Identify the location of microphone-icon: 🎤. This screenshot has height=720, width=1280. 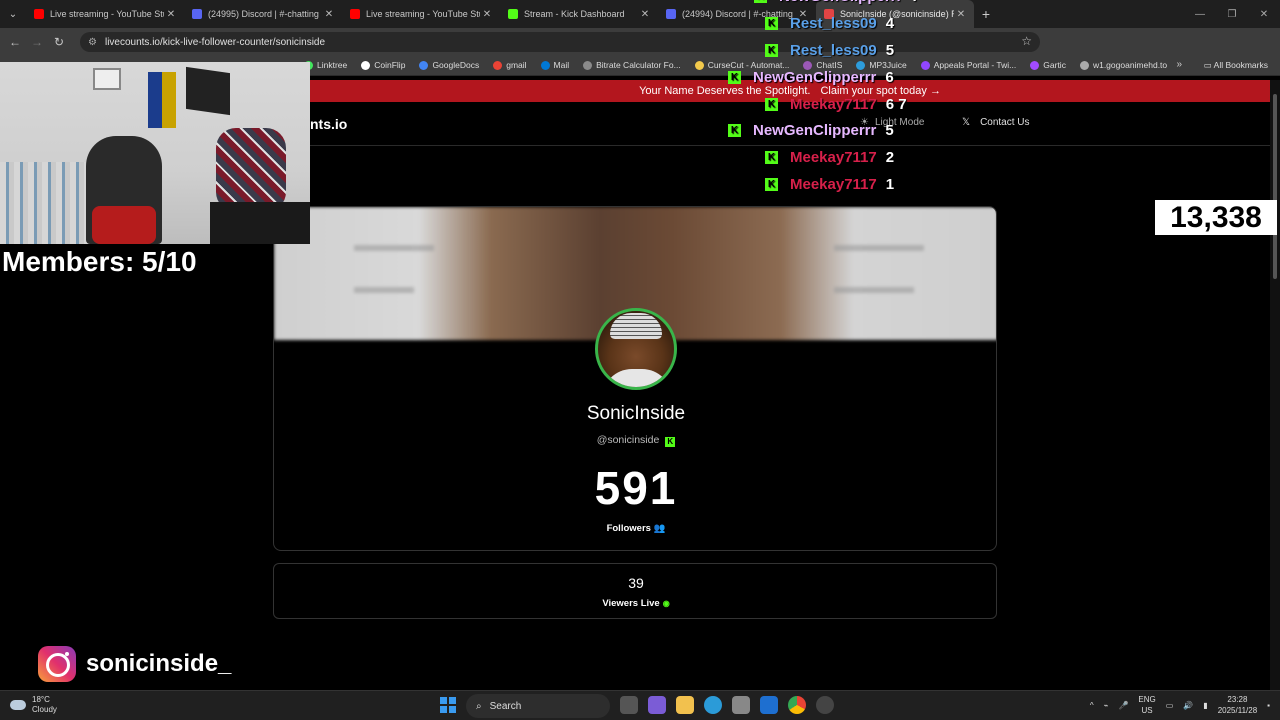
(1123, 705).